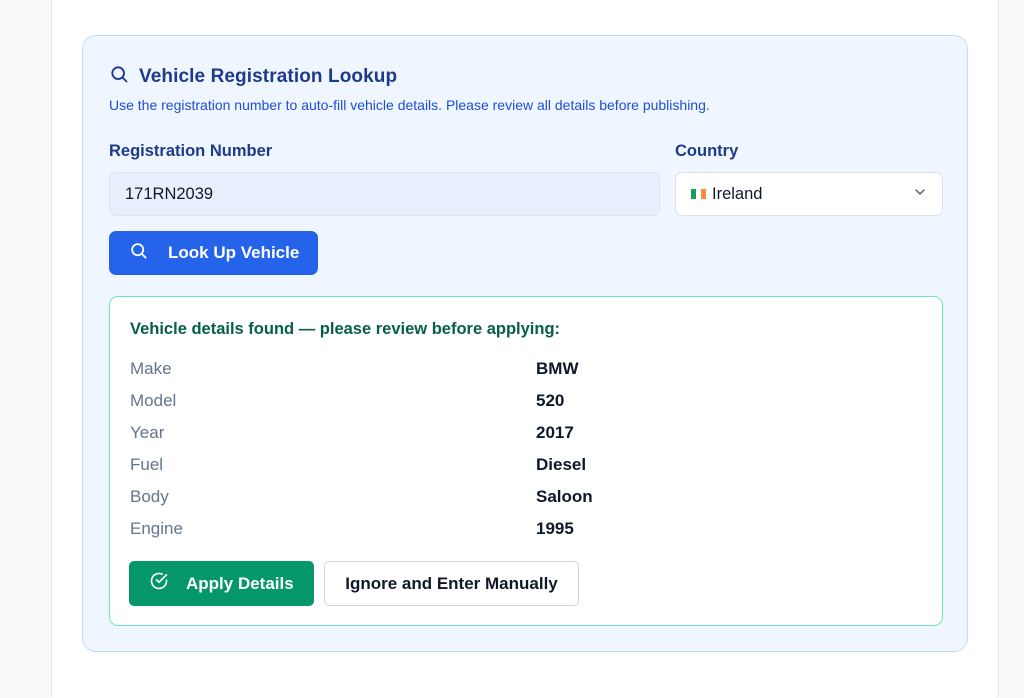  What do you see at coordinates (920, 194) in the screenshot?
I see `chevron-down-icon` at bounding box center [920, 194].